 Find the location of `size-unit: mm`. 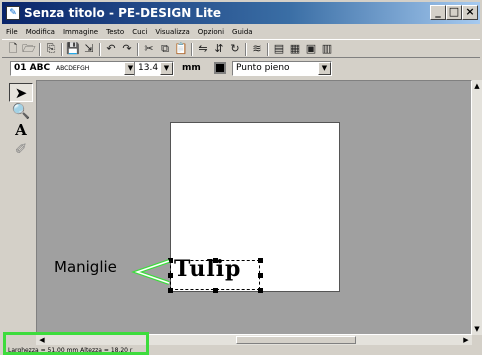

size-unit: mm is located at coordinates (191, 68).